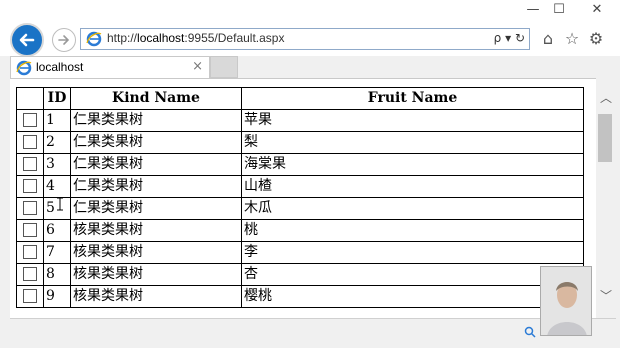 This screenshot has height=348, width=620. Describe the element at coordinates (606, 296) in the screenshot. I see `scroll-down-icon: ﹀` at that location.